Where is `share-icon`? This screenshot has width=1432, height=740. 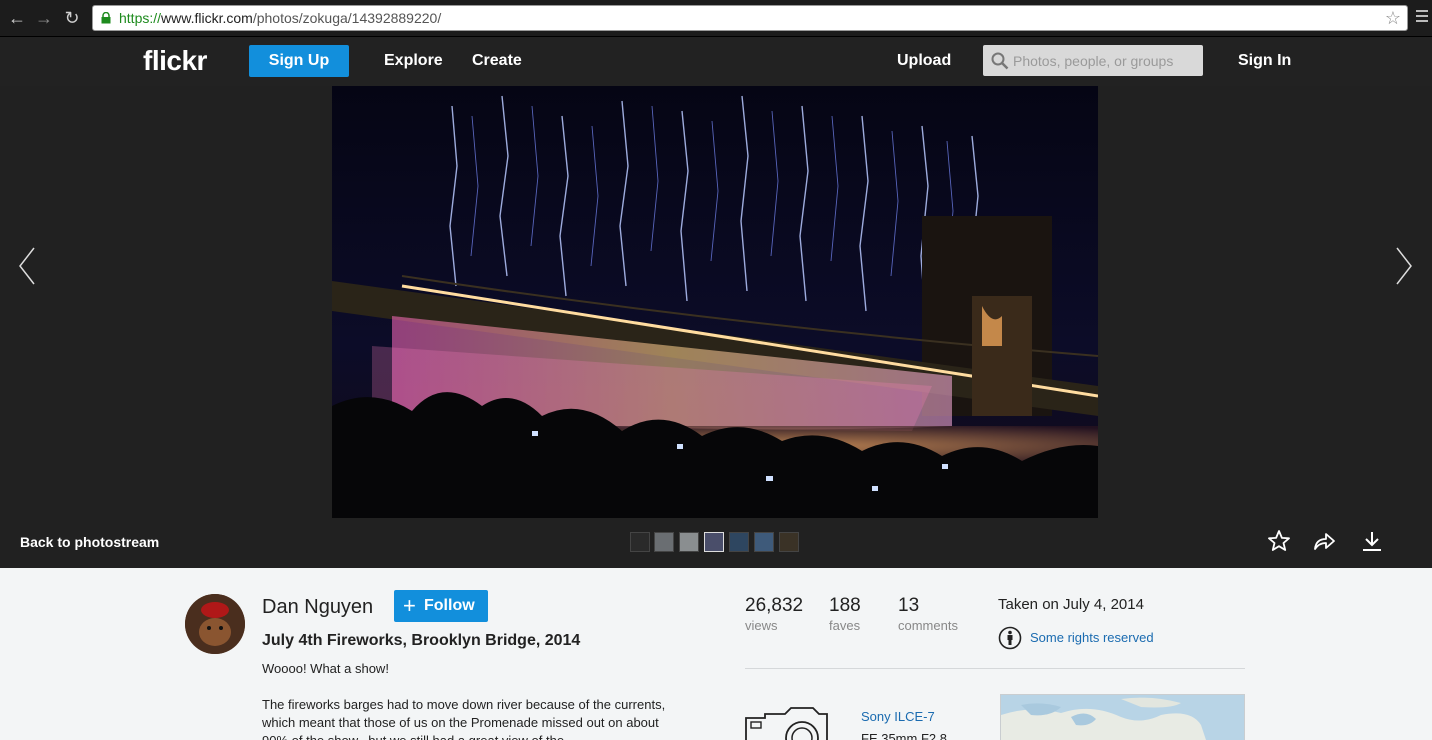 share-icon is located at coordinates (1324, 541).